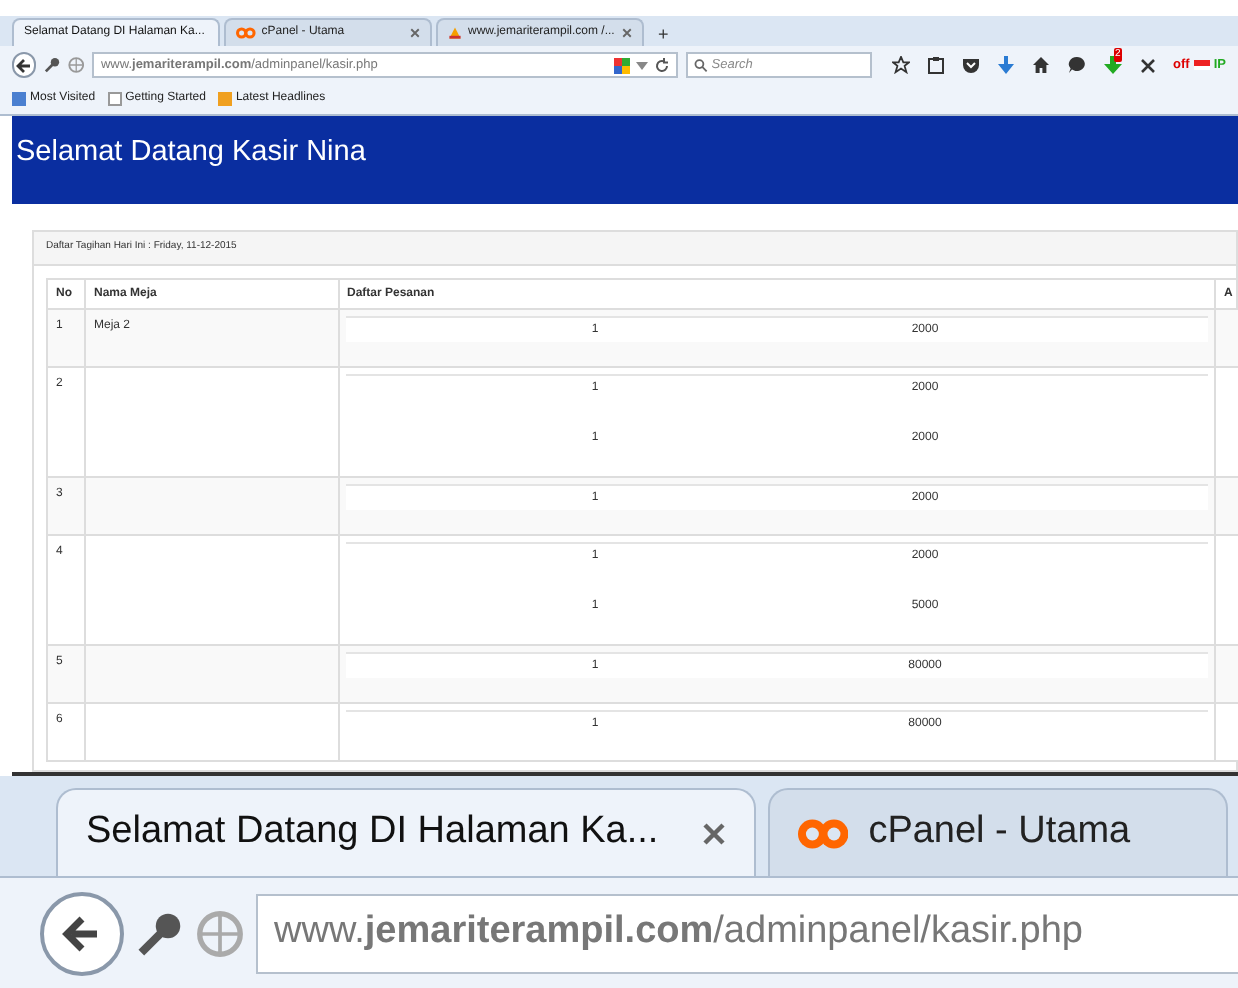  I want to click on pocket-icon, so click(970, 65).